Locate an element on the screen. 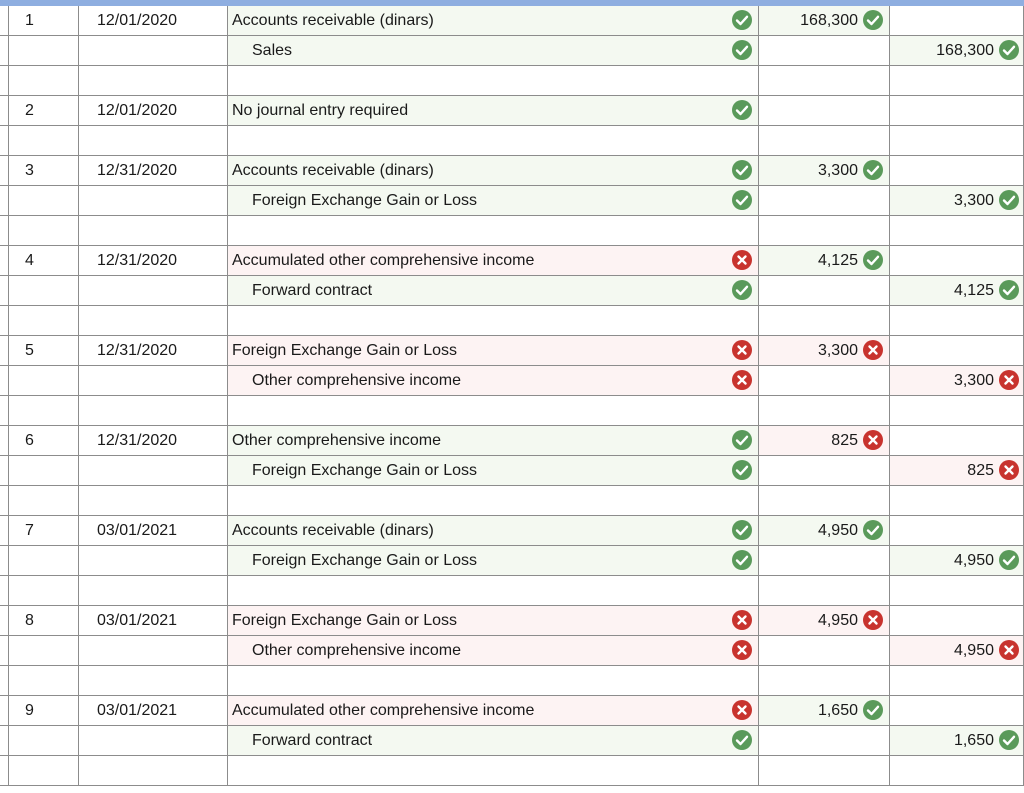 The image size is (1024, 793). credit-field: 4,125 is located at coordinates (956, 290).